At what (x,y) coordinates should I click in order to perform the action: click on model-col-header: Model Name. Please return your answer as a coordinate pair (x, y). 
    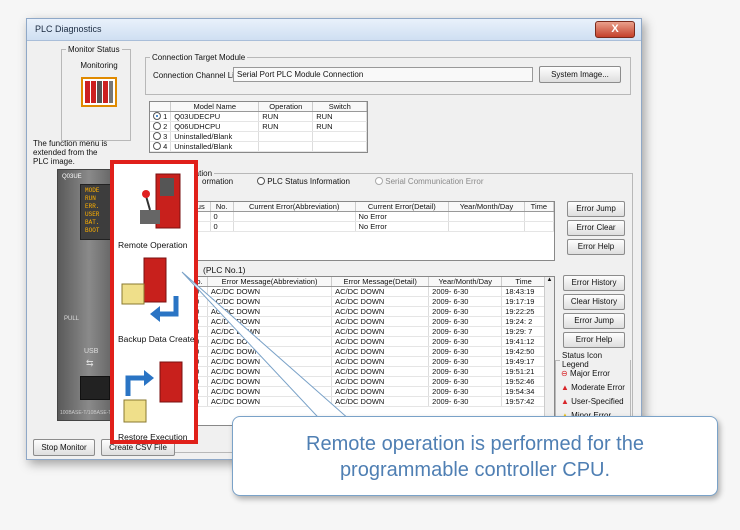
    Looking at the image, I should click on (215, 107).